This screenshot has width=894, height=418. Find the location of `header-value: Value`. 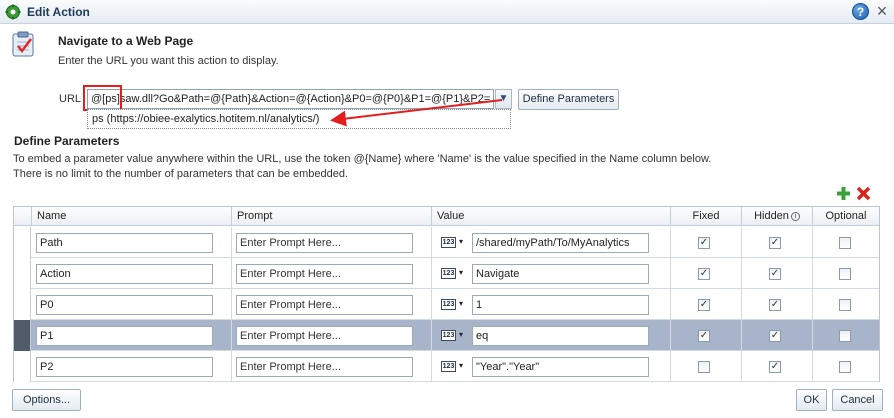

header-value: Value is located at coordinates (550, 216).